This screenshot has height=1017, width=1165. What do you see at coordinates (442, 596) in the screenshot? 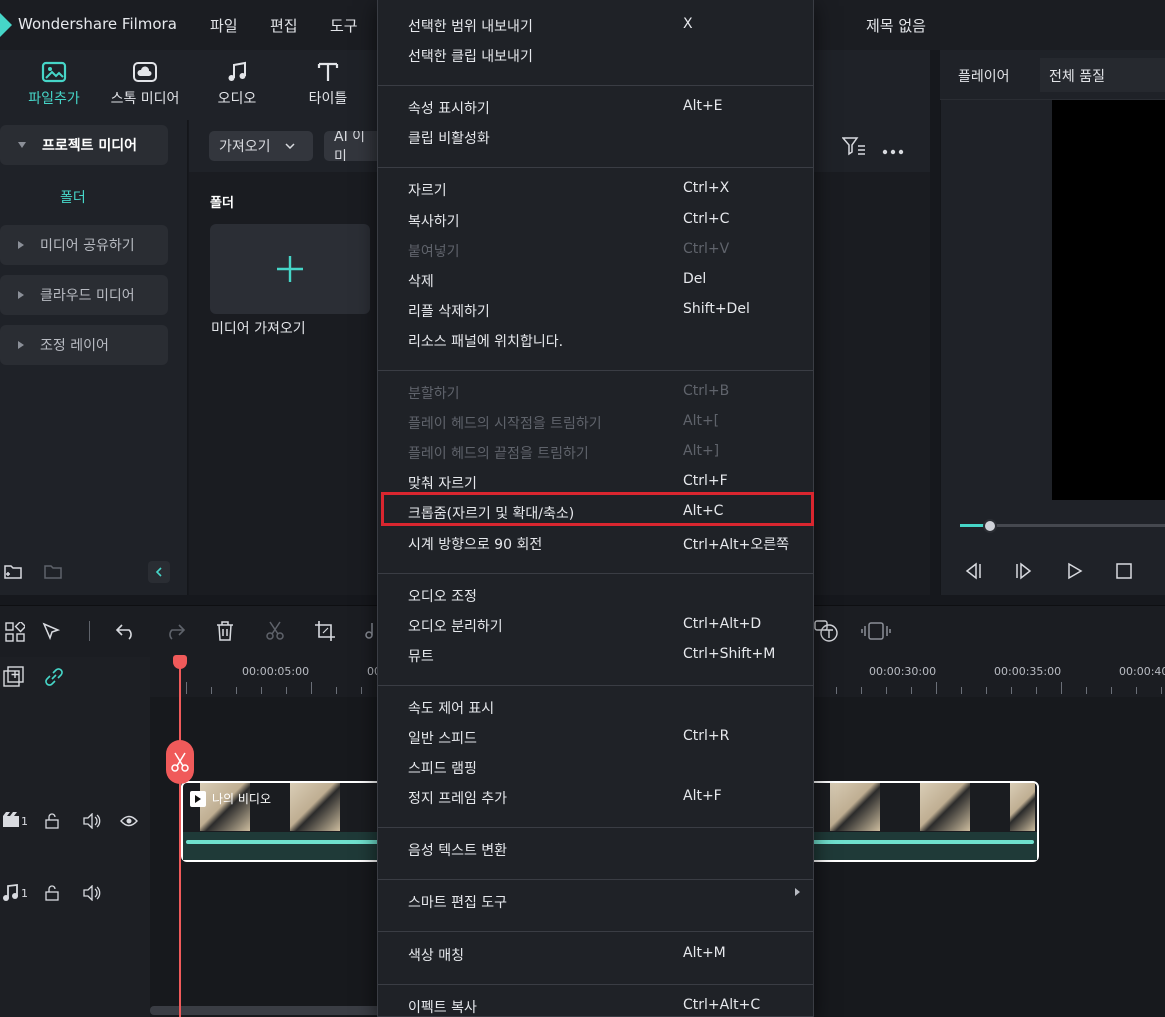
I see `menu-item: 오디오 조정` at bounding box center [442, 596].